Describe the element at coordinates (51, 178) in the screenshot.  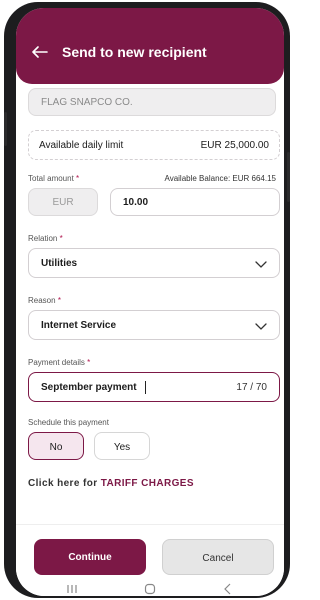
I see `amount-label: Total amount` at that location.